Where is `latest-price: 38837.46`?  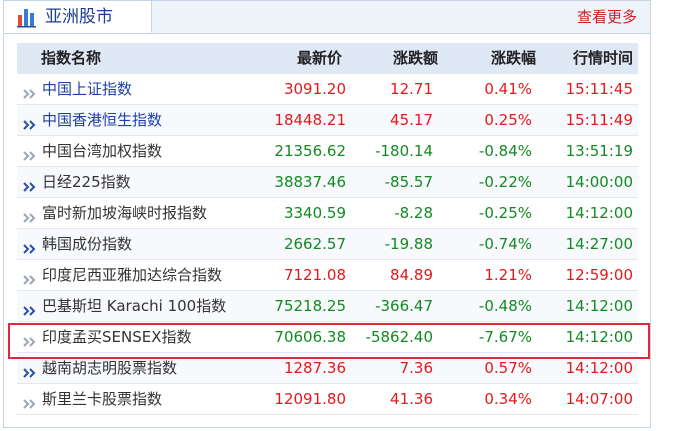 latest-price: 38837.46 is located at coordinates (310, 182).